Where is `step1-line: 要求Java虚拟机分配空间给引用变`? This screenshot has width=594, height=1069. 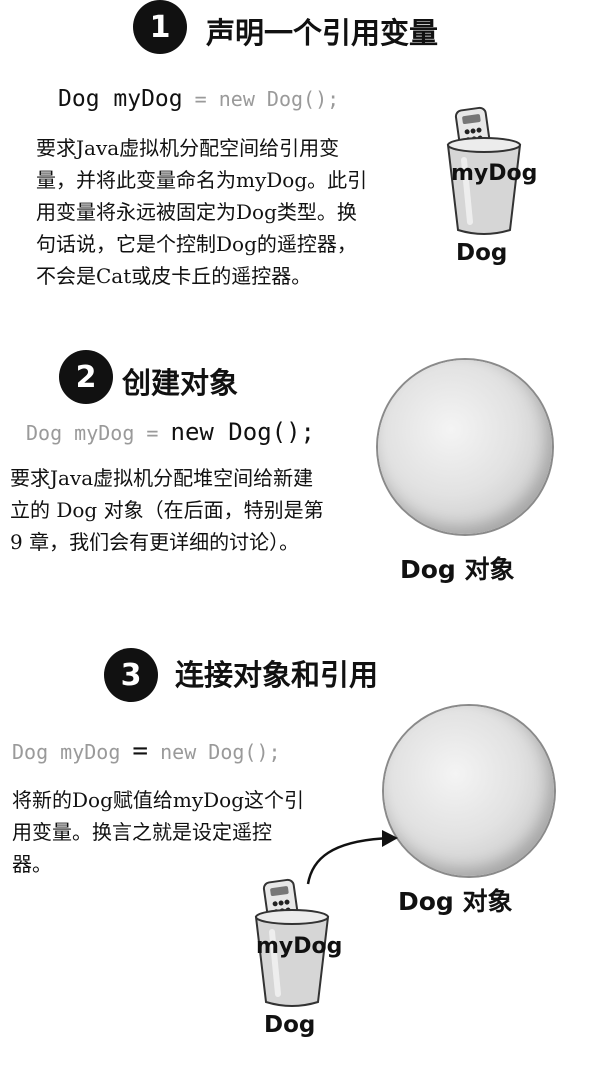
step1-line: 要求Java虚拟机分配空间给引用变 is located at coordinates (188, 148).